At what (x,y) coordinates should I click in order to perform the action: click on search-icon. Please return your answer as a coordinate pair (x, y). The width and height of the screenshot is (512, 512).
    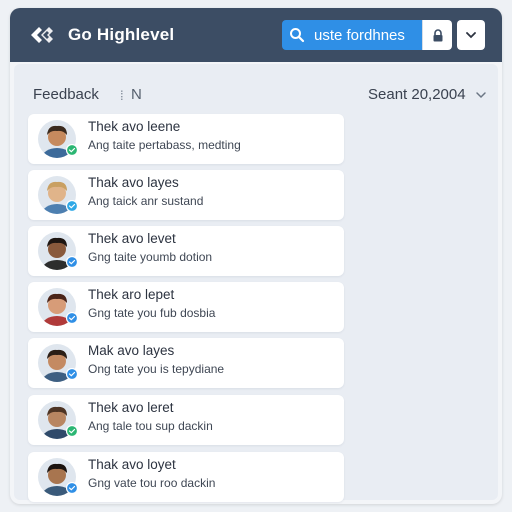
    Looking at the image, I should click on (297, 35).